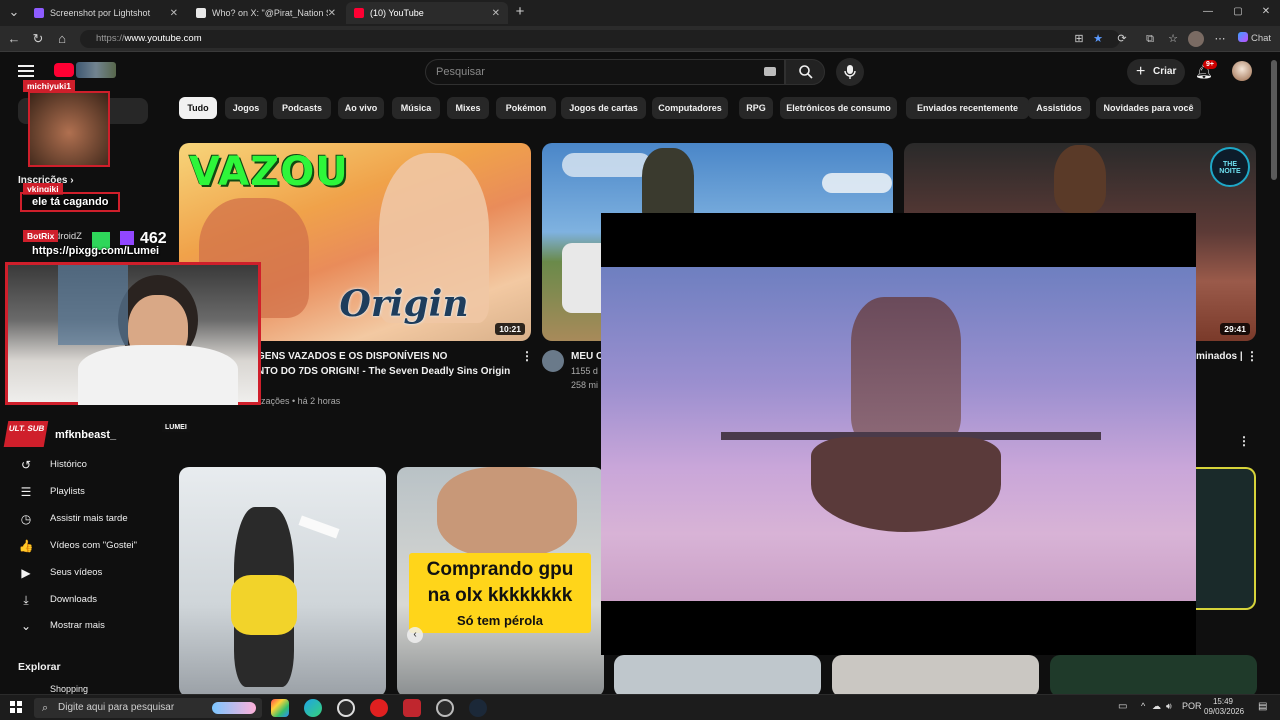 This screenshot has width=1280, height=720. Describe the element at coordinates (412, 708) in the screenshot. I see `red-app-icon` at that location.